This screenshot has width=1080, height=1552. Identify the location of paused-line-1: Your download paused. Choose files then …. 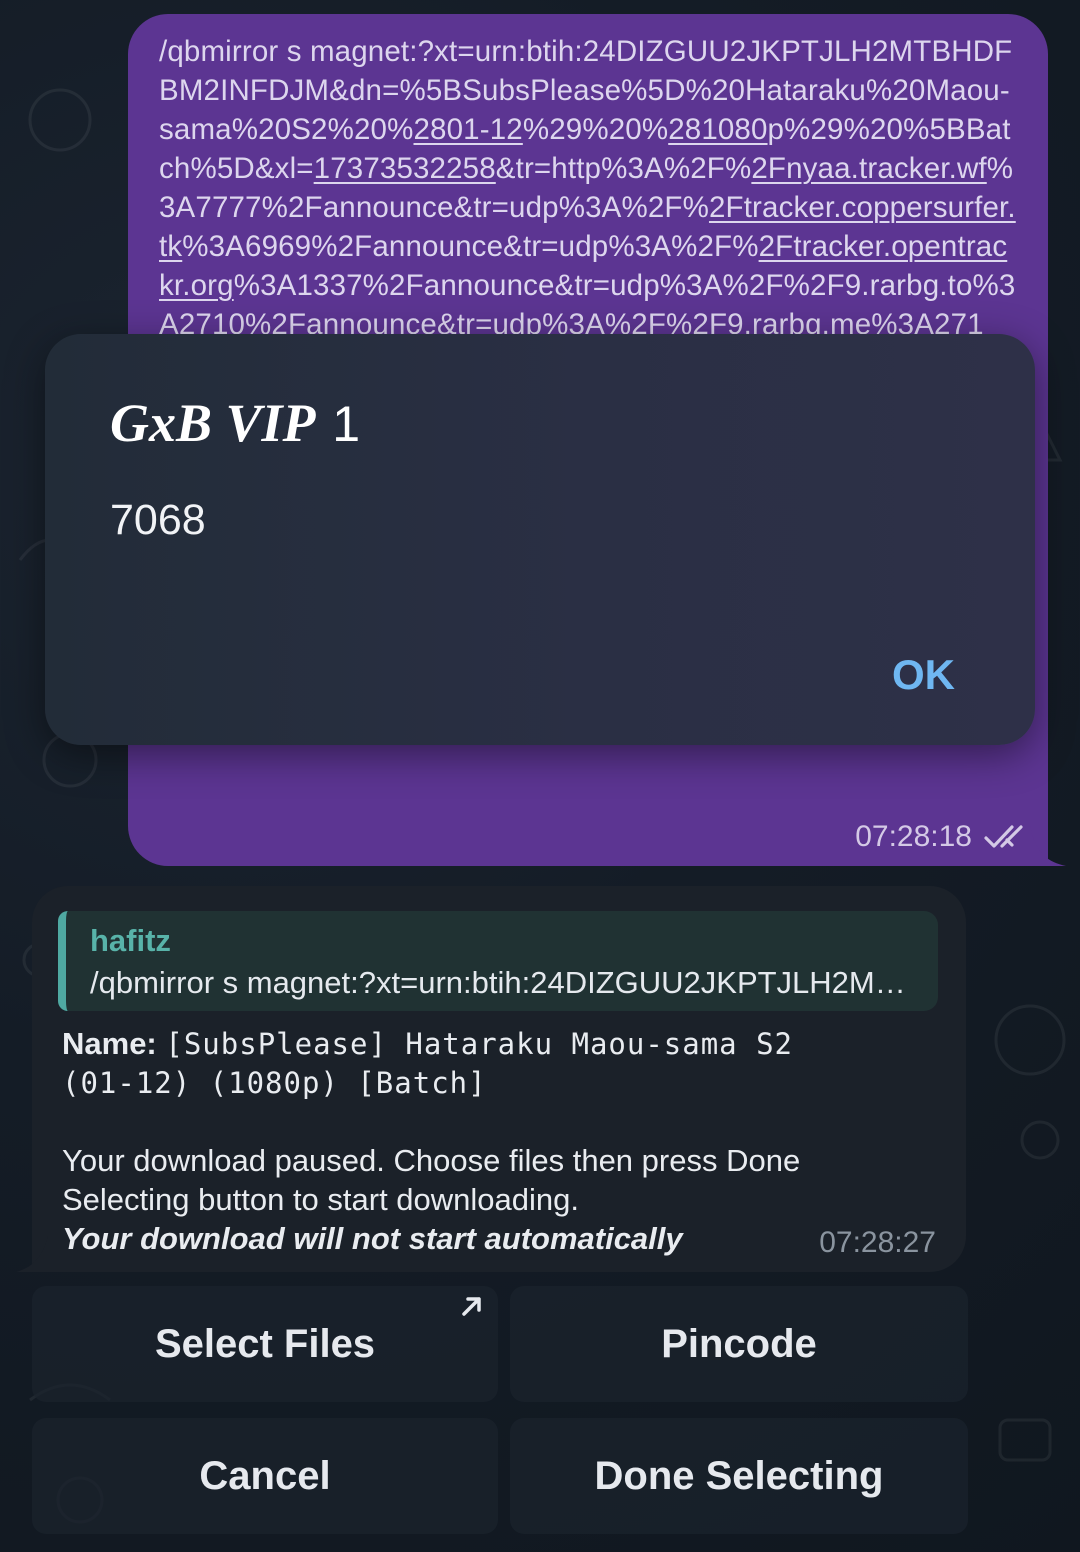
(431, 1160).